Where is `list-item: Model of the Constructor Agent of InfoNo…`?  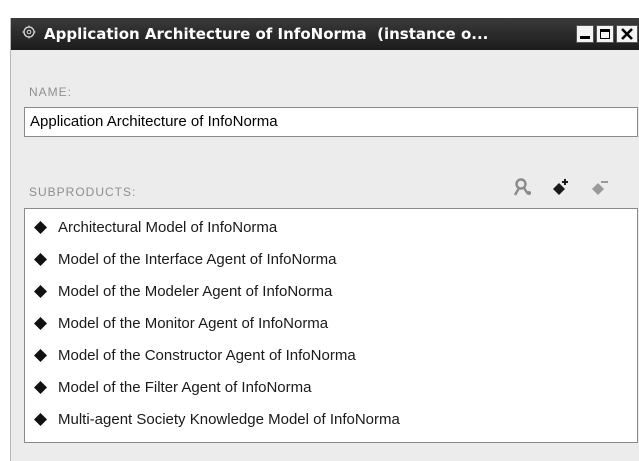 list-item: Model of the Constructor Agent of InfoNo… is located at coordinates (331, 356).